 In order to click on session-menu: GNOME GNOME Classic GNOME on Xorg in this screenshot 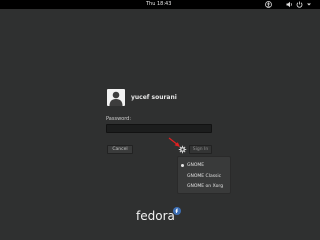, I will do `click(204, 175)`.